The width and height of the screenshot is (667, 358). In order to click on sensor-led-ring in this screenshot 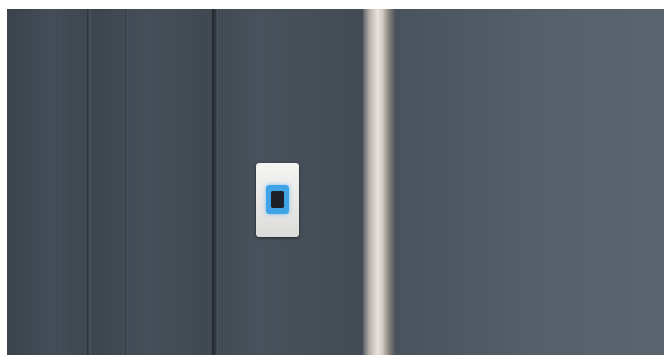, I will do `click(277, 199)`.